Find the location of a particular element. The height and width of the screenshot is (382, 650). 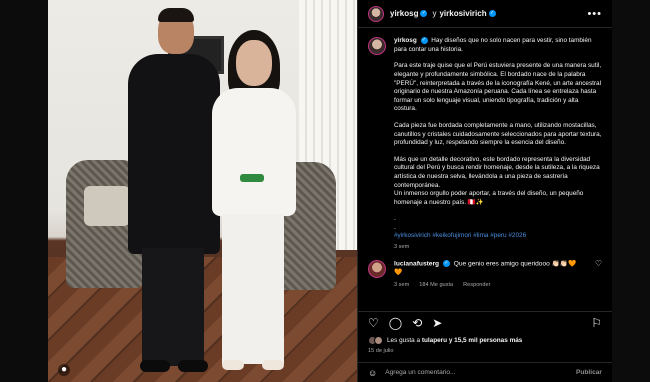

emoji-icon: ☺ is located at coordinates (372, 373).